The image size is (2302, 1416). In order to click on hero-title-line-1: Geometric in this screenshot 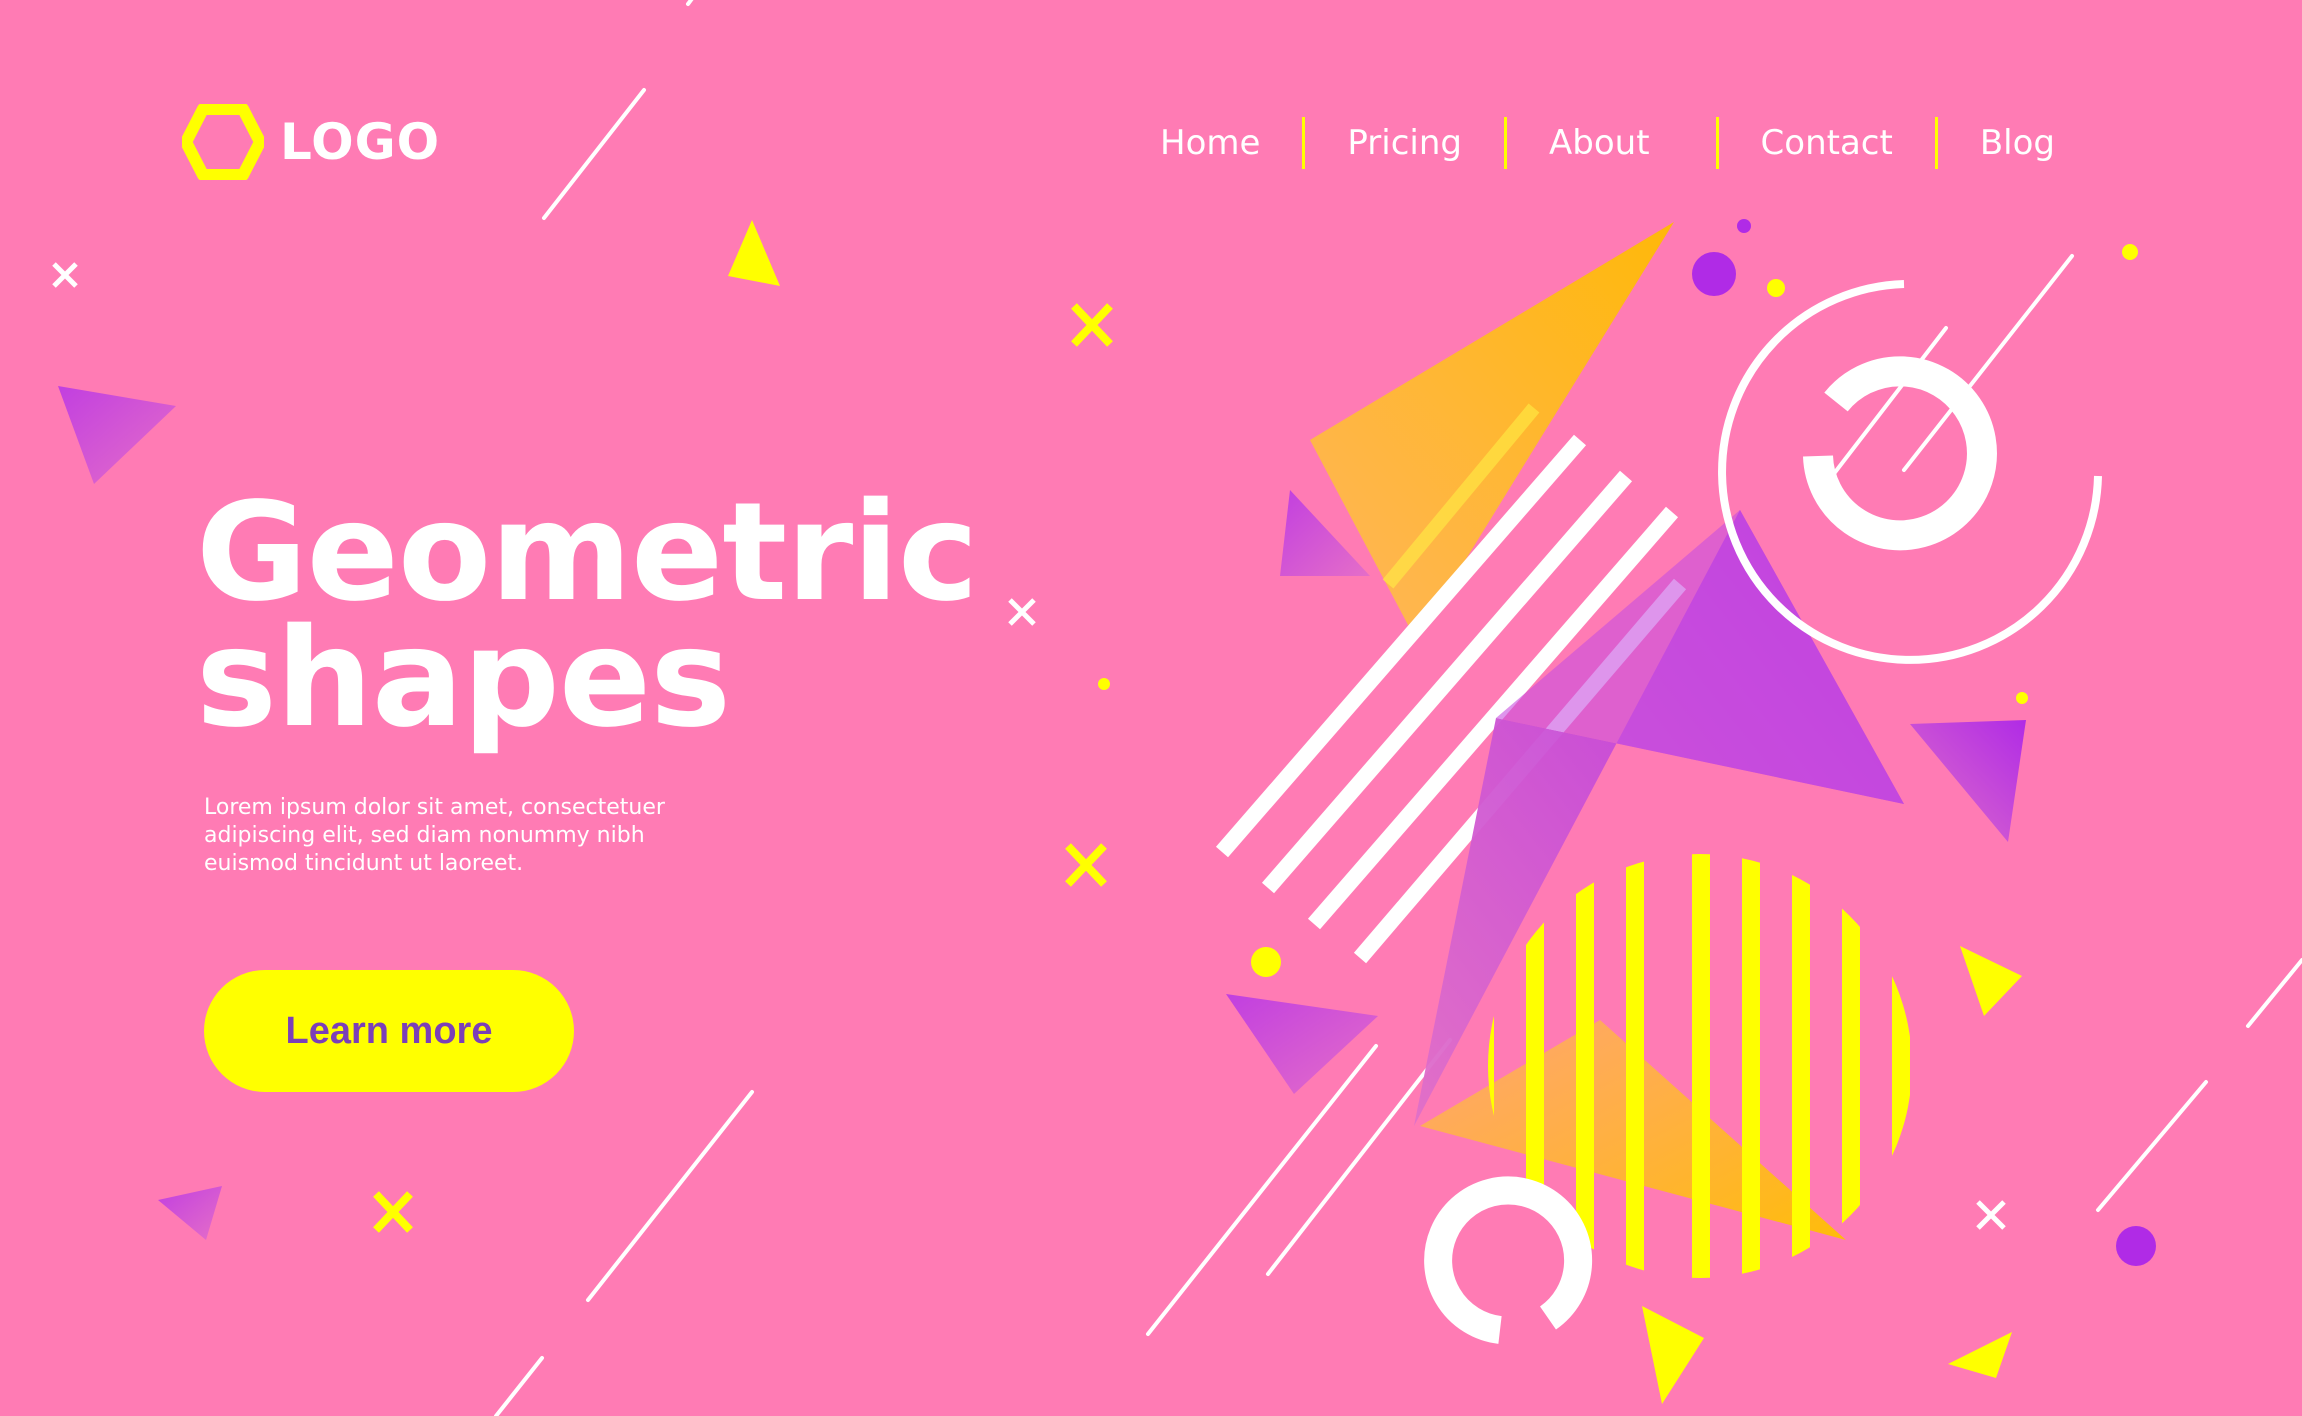, I will do `click(587, 553)`.